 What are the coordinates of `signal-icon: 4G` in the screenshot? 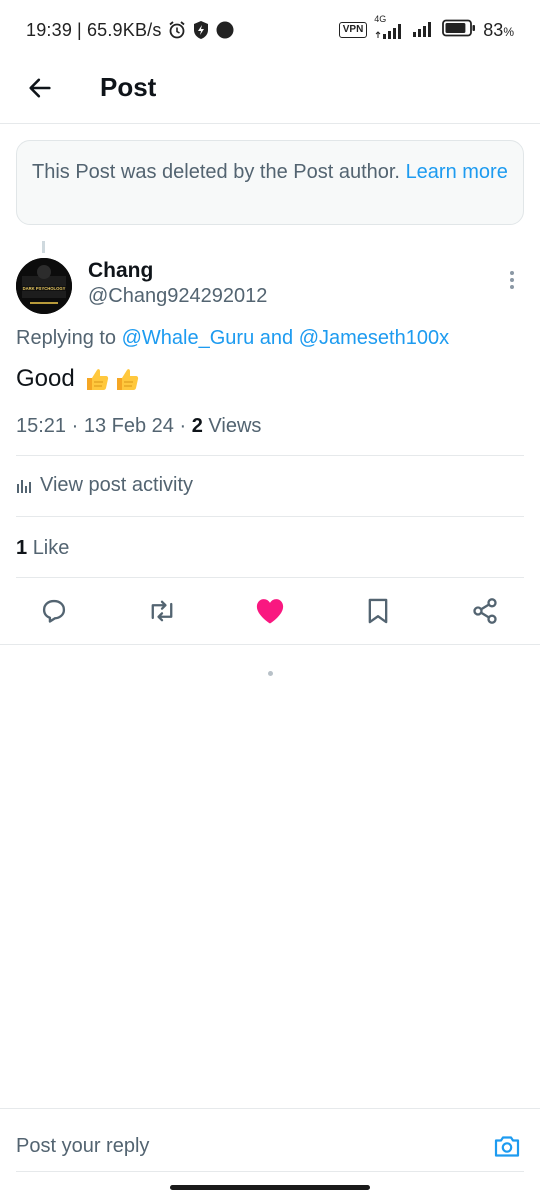 It's located at (389, 27).